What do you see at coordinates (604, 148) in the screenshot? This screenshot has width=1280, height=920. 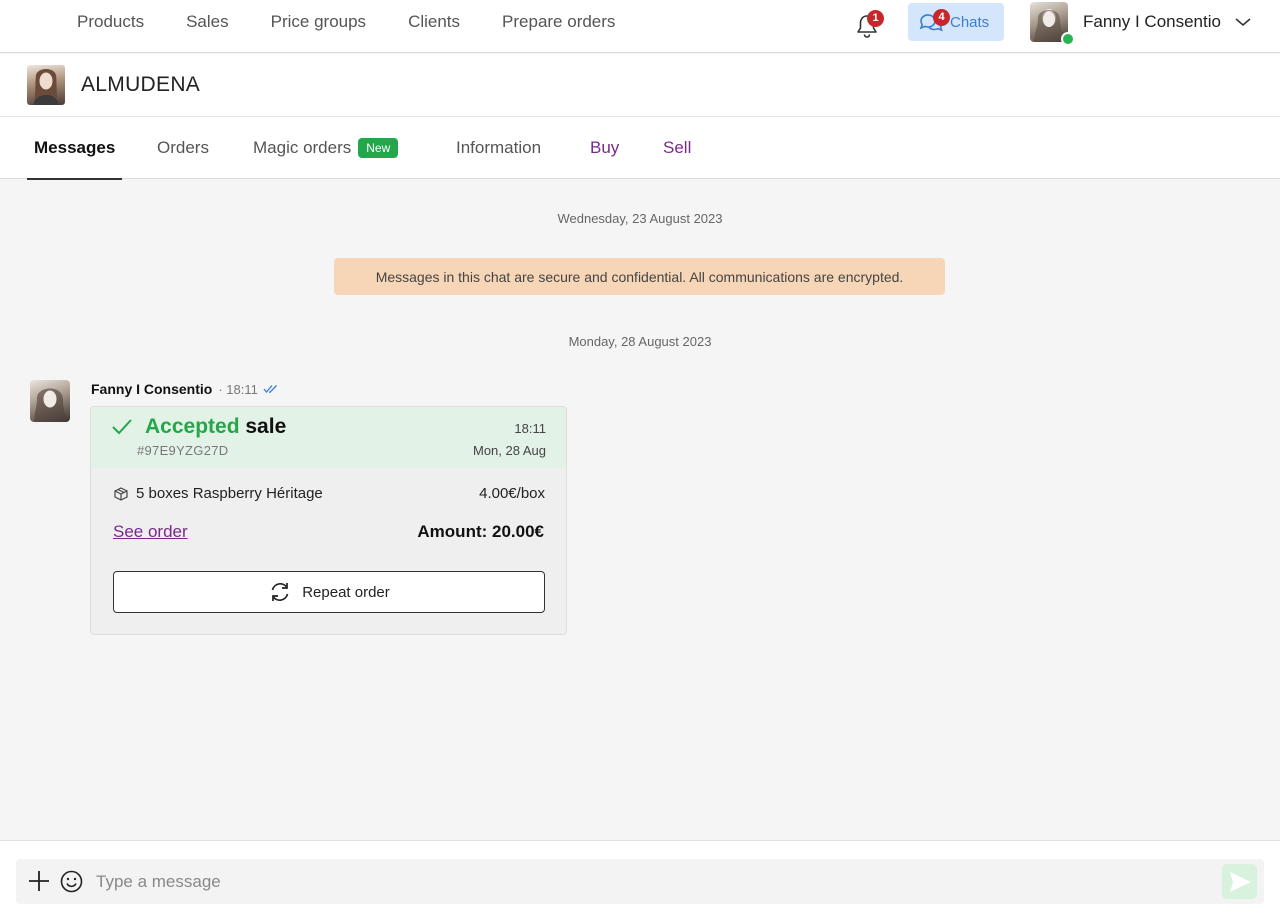 I see `tab-buy: Buy` at bounding box center [604, 148].